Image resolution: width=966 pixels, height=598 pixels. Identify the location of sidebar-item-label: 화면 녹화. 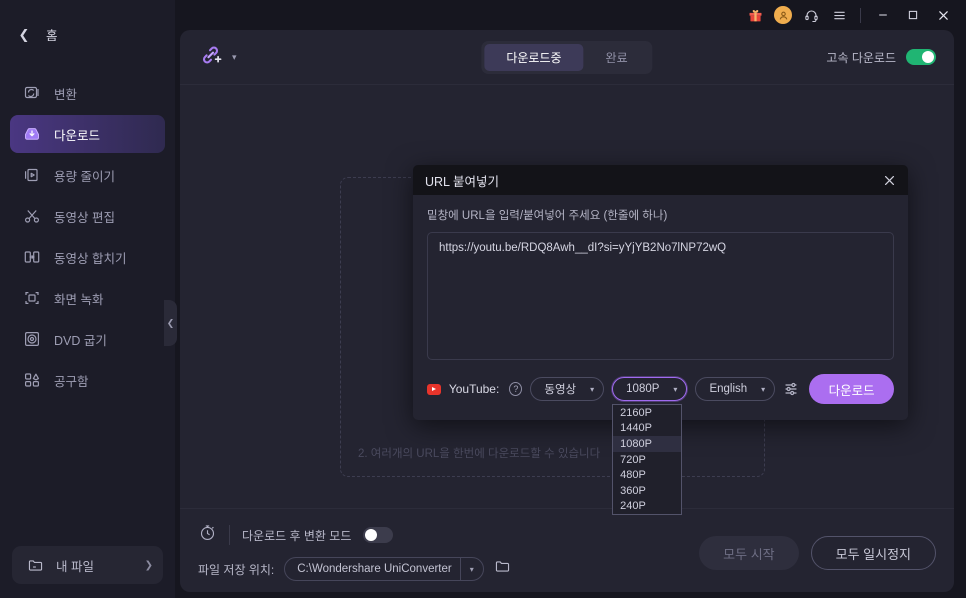
(79, 299).